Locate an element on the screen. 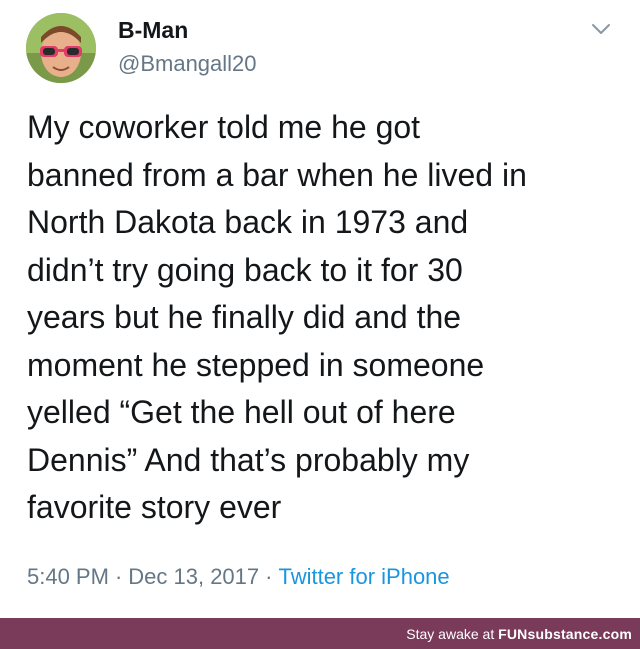 Image resolution: width=640 pixels, height=649 pixels. tweet-text-line: Dennis” And that’s probably my is located at coordinates (248, 459).